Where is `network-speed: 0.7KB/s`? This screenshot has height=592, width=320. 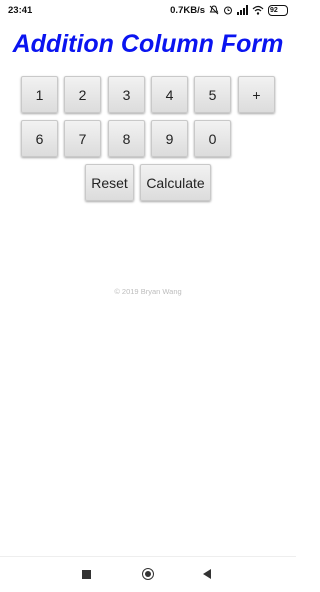 network-speed: 0.7KB/s is located at coordinates (187, 10).